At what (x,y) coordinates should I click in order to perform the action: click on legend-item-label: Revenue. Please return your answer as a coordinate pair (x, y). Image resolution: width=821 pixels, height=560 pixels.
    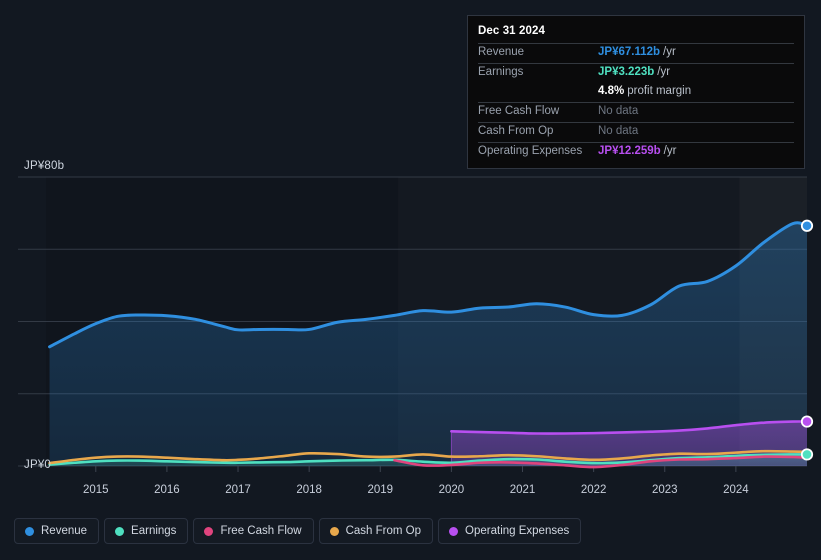
    Looking at the image, I should click on (64, 531).